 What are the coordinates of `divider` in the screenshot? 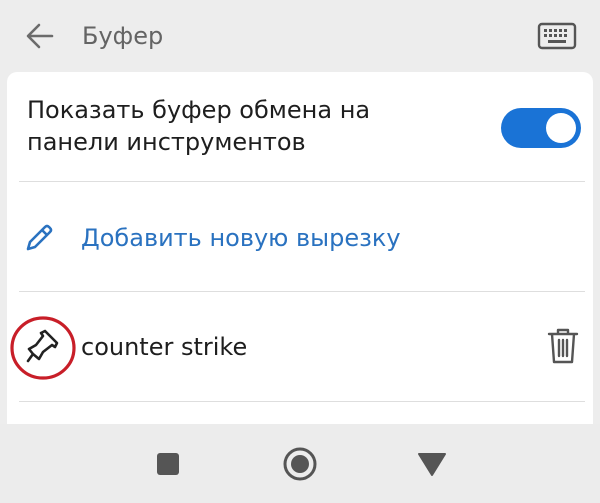 It's located at (302, 401).